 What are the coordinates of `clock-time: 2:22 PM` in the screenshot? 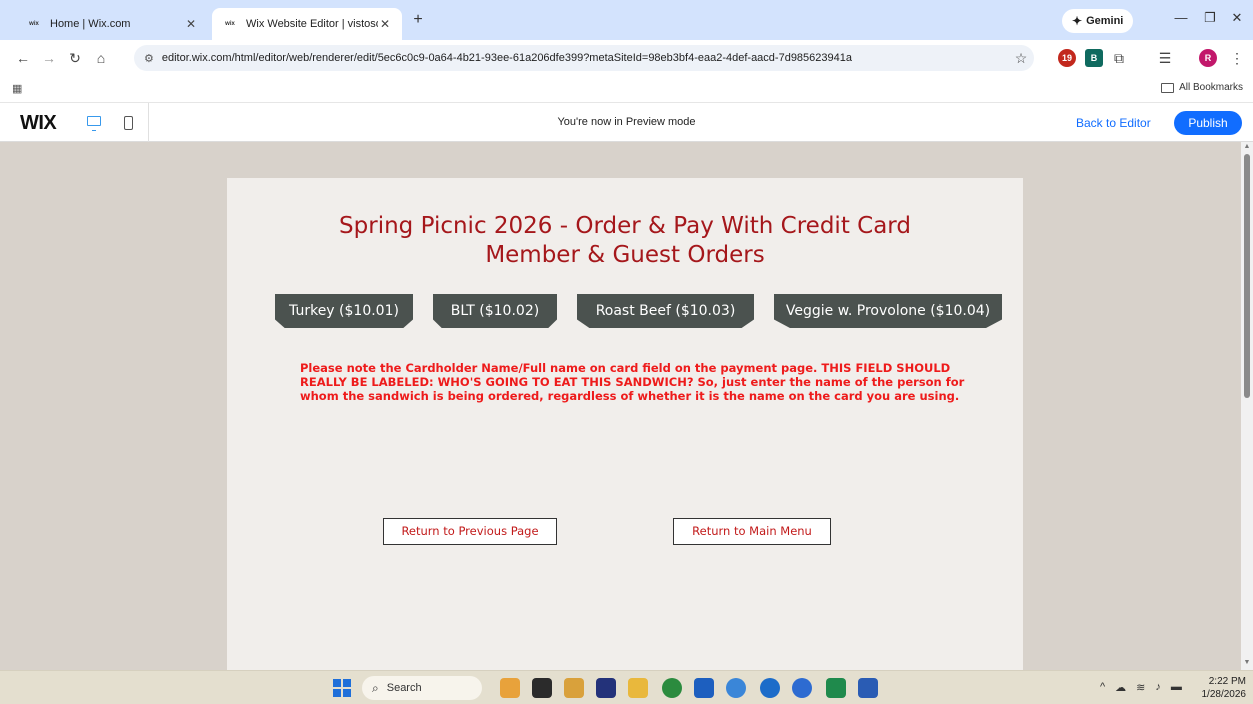 It's located at (1227, 681).